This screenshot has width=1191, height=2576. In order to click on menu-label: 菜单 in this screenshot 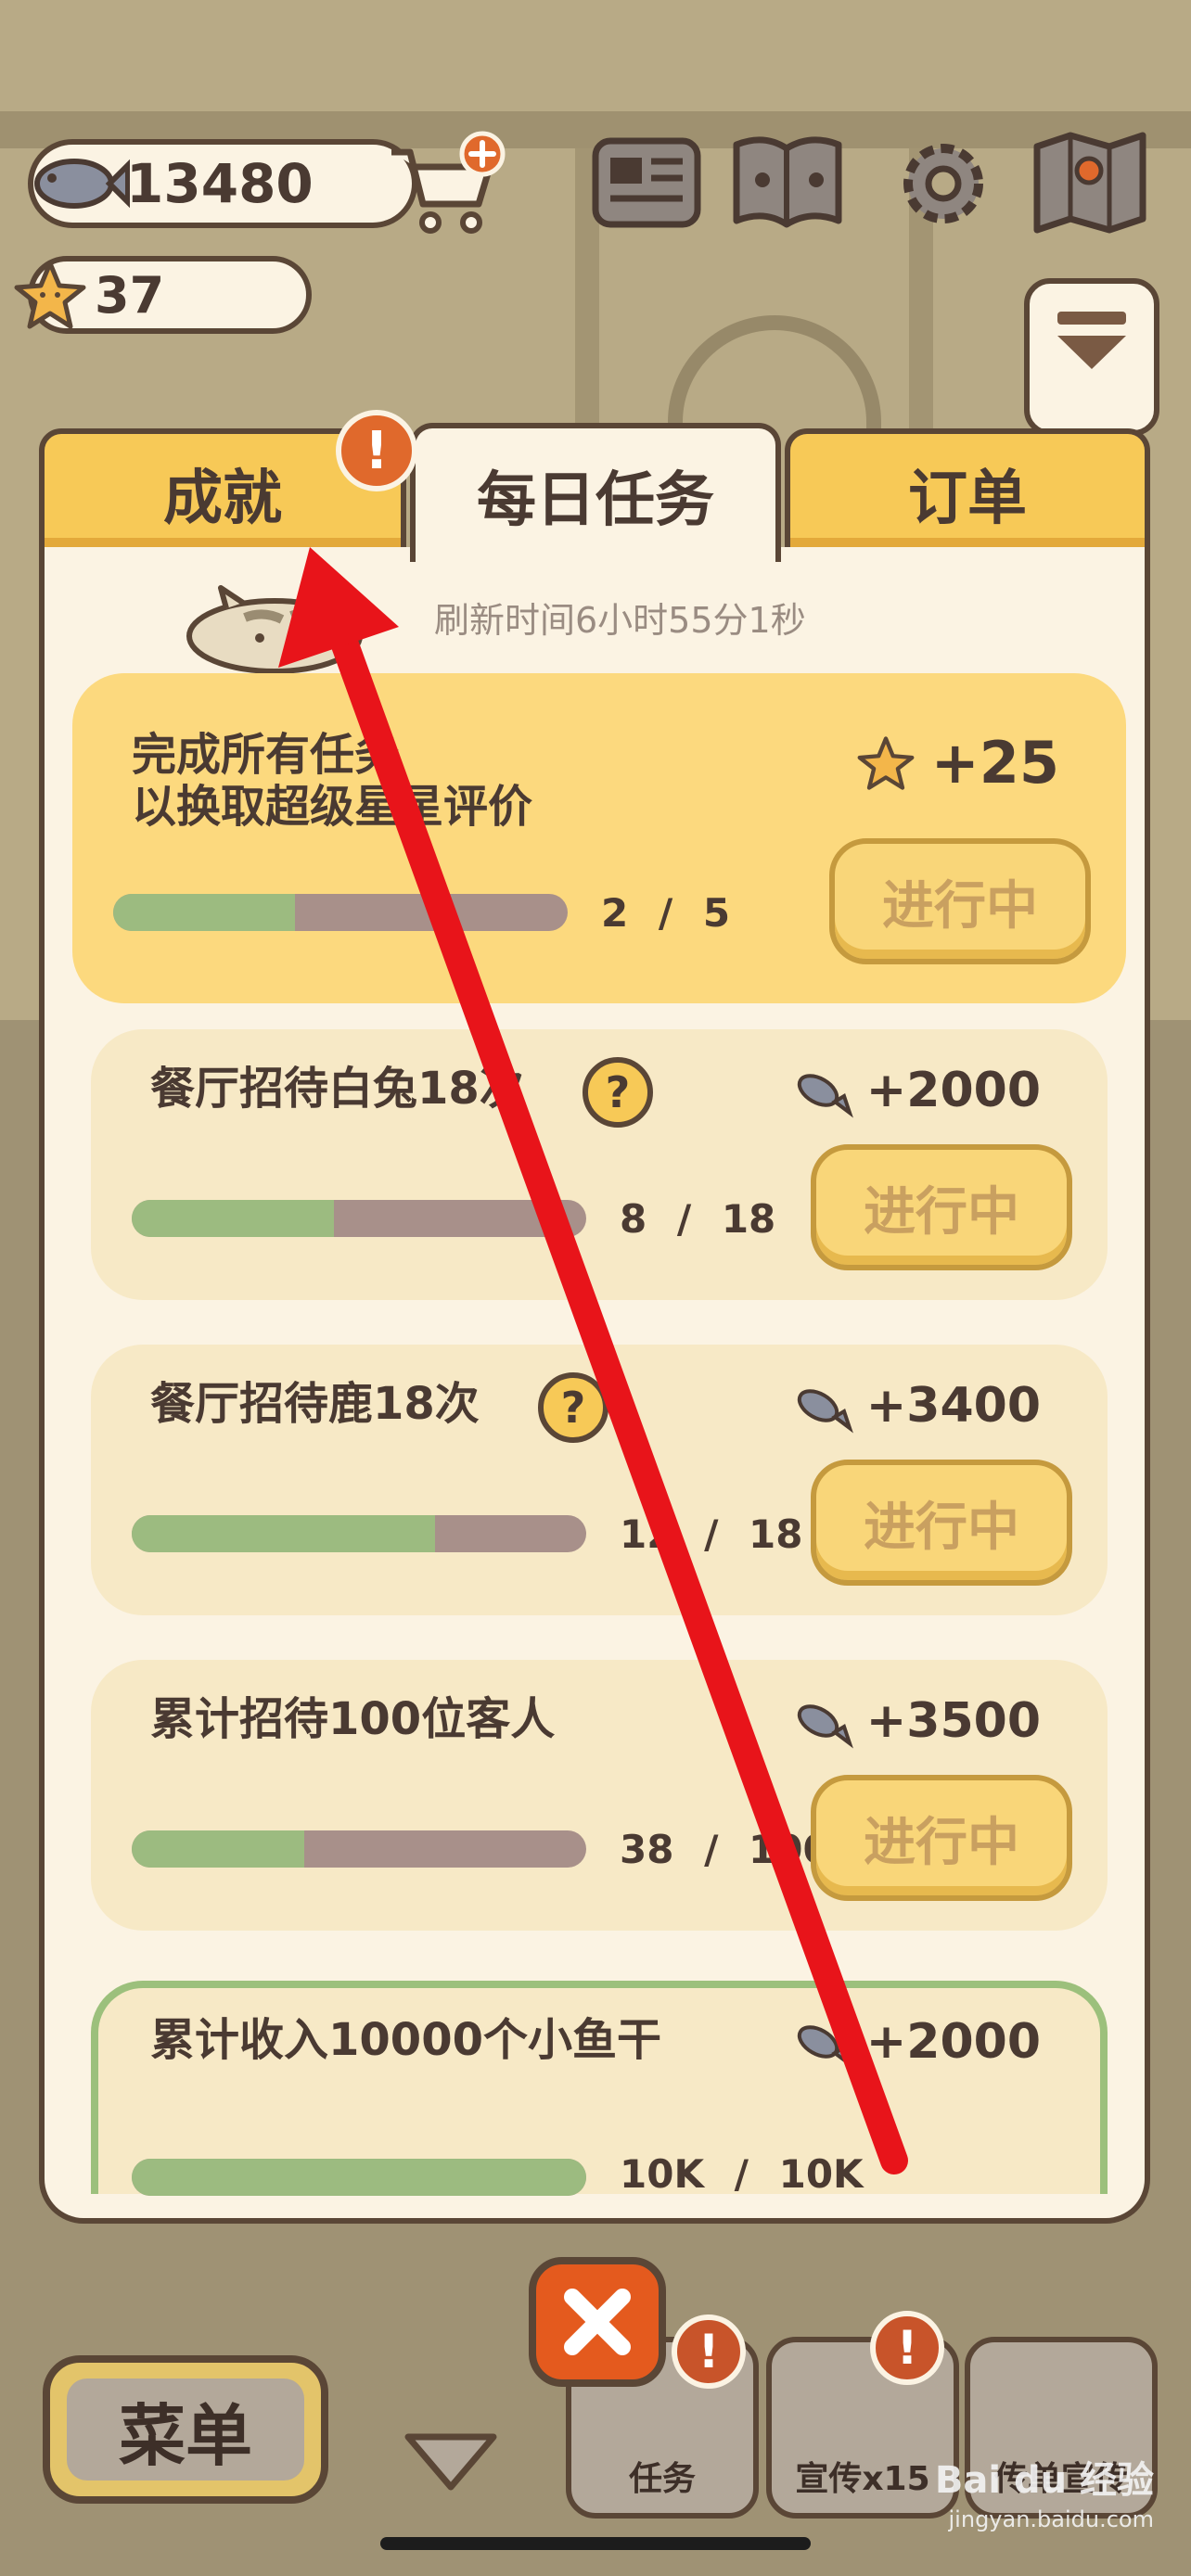, I will do `click(185, 2429)`.